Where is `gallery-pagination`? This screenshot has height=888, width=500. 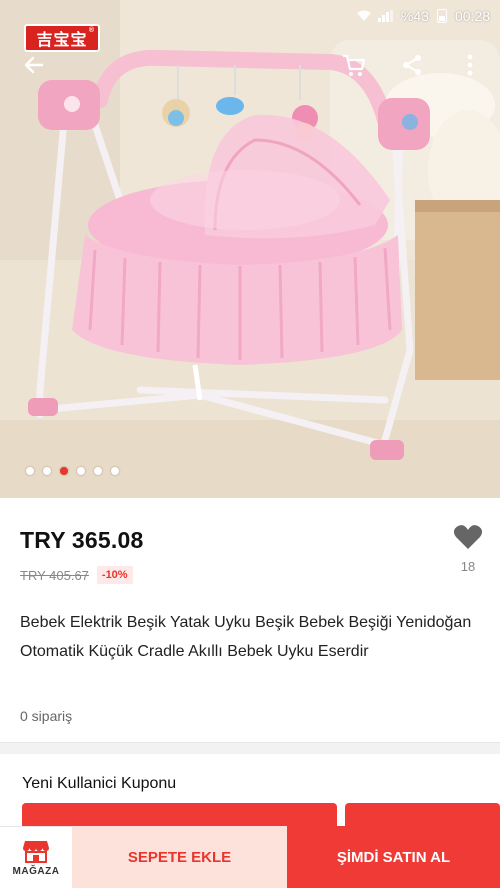 gallery-pagination is located at coordinates (72, 471).